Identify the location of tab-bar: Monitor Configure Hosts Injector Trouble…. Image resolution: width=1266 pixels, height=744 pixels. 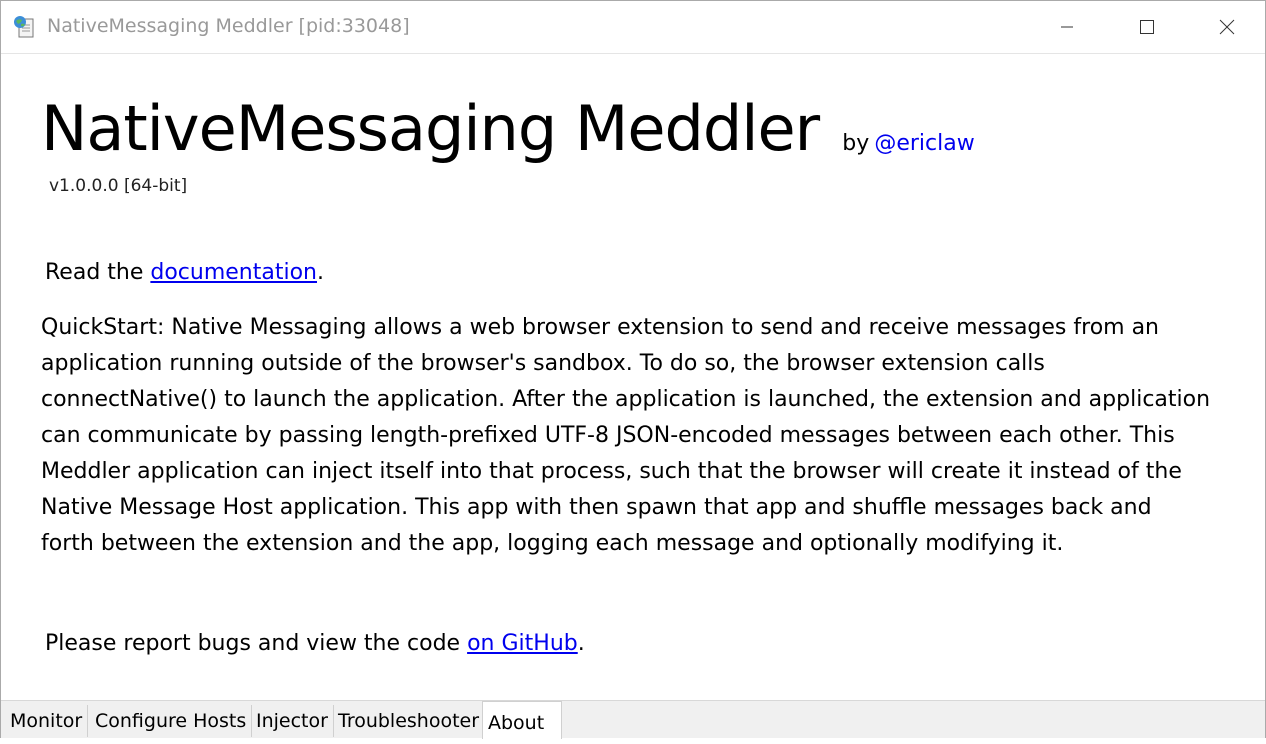
(633, 719).